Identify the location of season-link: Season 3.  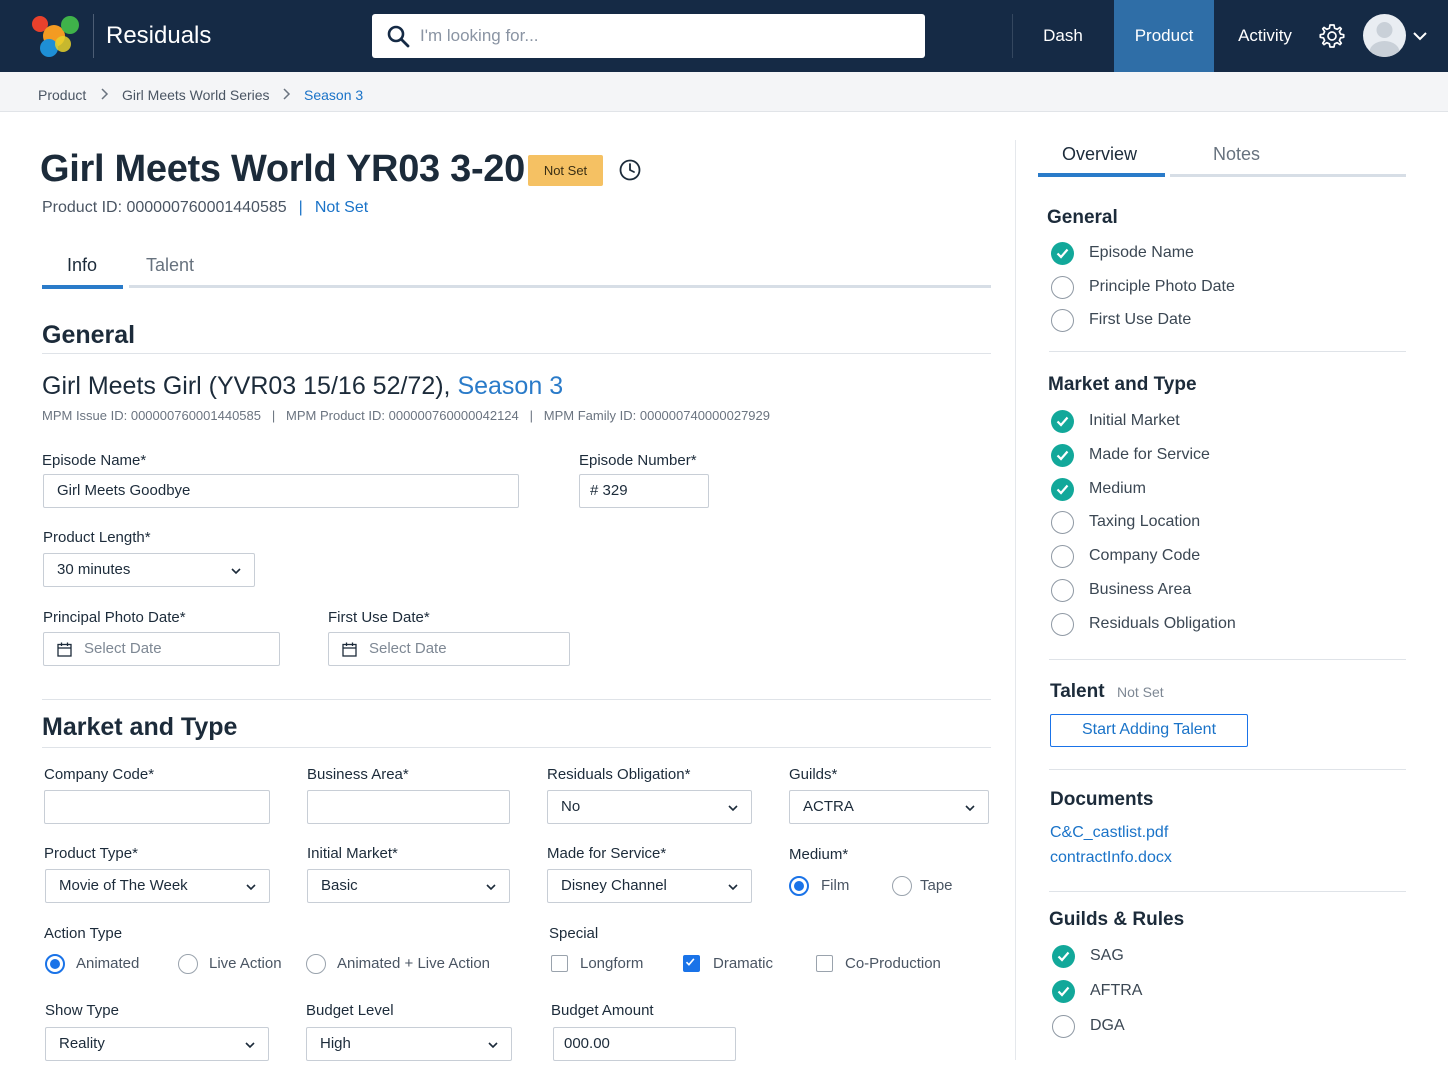
(510, 386).